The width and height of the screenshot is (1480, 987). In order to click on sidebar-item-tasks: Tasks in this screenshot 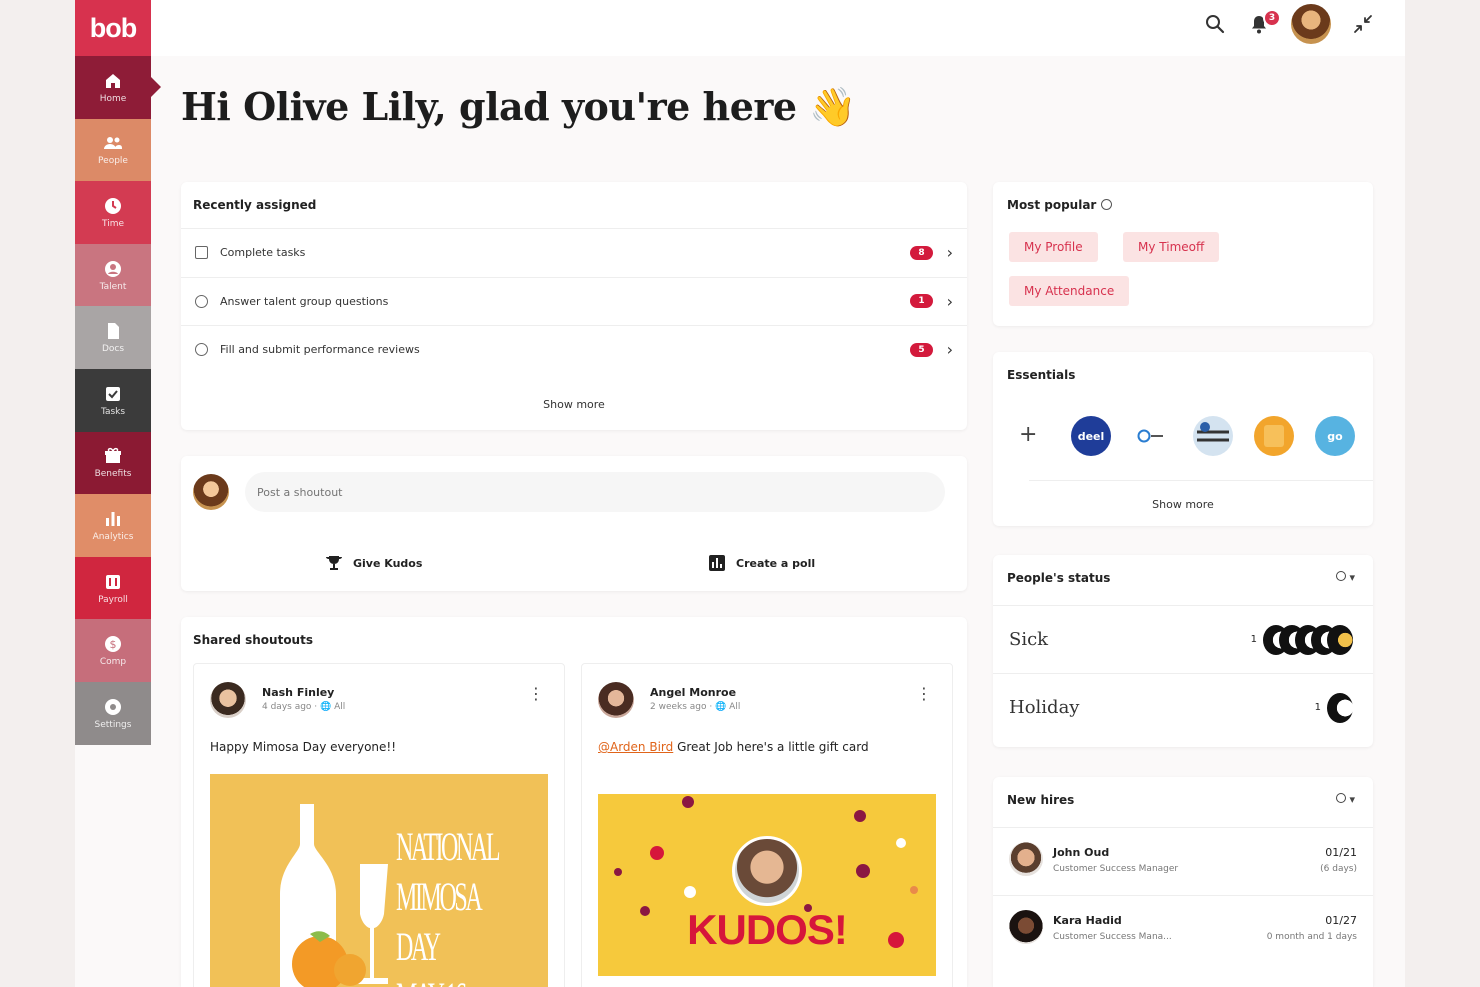, I will do `click(113, 400)`.